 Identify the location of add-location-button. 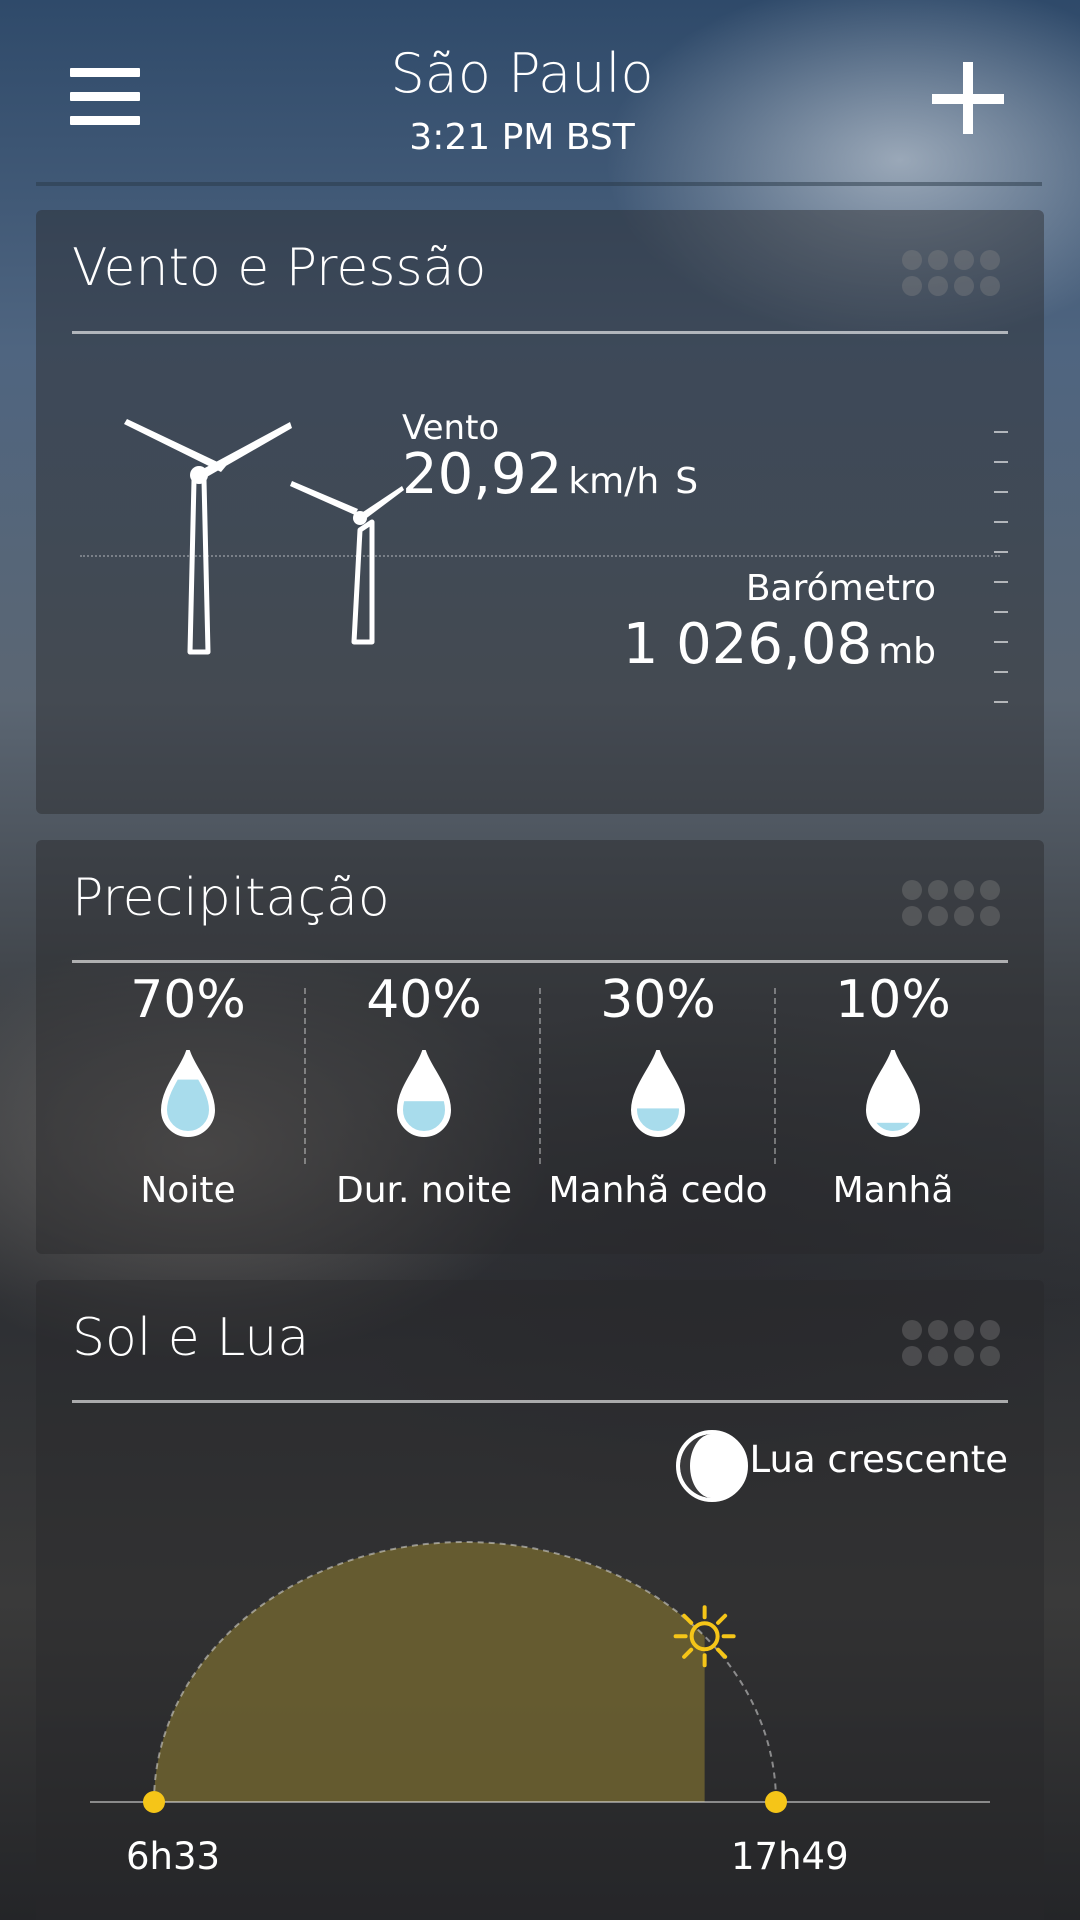
(969, 99).